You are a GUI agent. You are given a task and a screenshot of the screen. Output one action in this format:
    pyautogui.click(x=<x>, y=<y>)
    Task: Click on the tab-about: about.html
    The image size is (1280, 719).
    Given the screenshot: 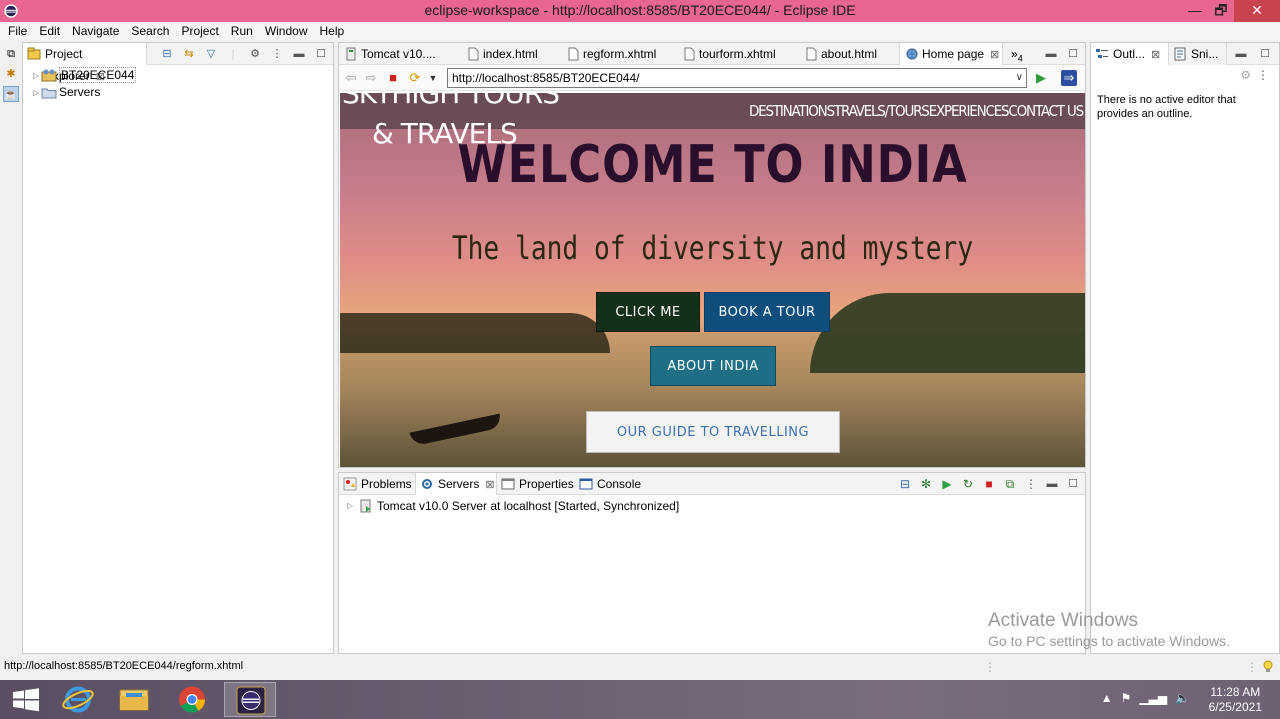 What is the action you would take?
    pyautogui.click(x=849, y=54)
    